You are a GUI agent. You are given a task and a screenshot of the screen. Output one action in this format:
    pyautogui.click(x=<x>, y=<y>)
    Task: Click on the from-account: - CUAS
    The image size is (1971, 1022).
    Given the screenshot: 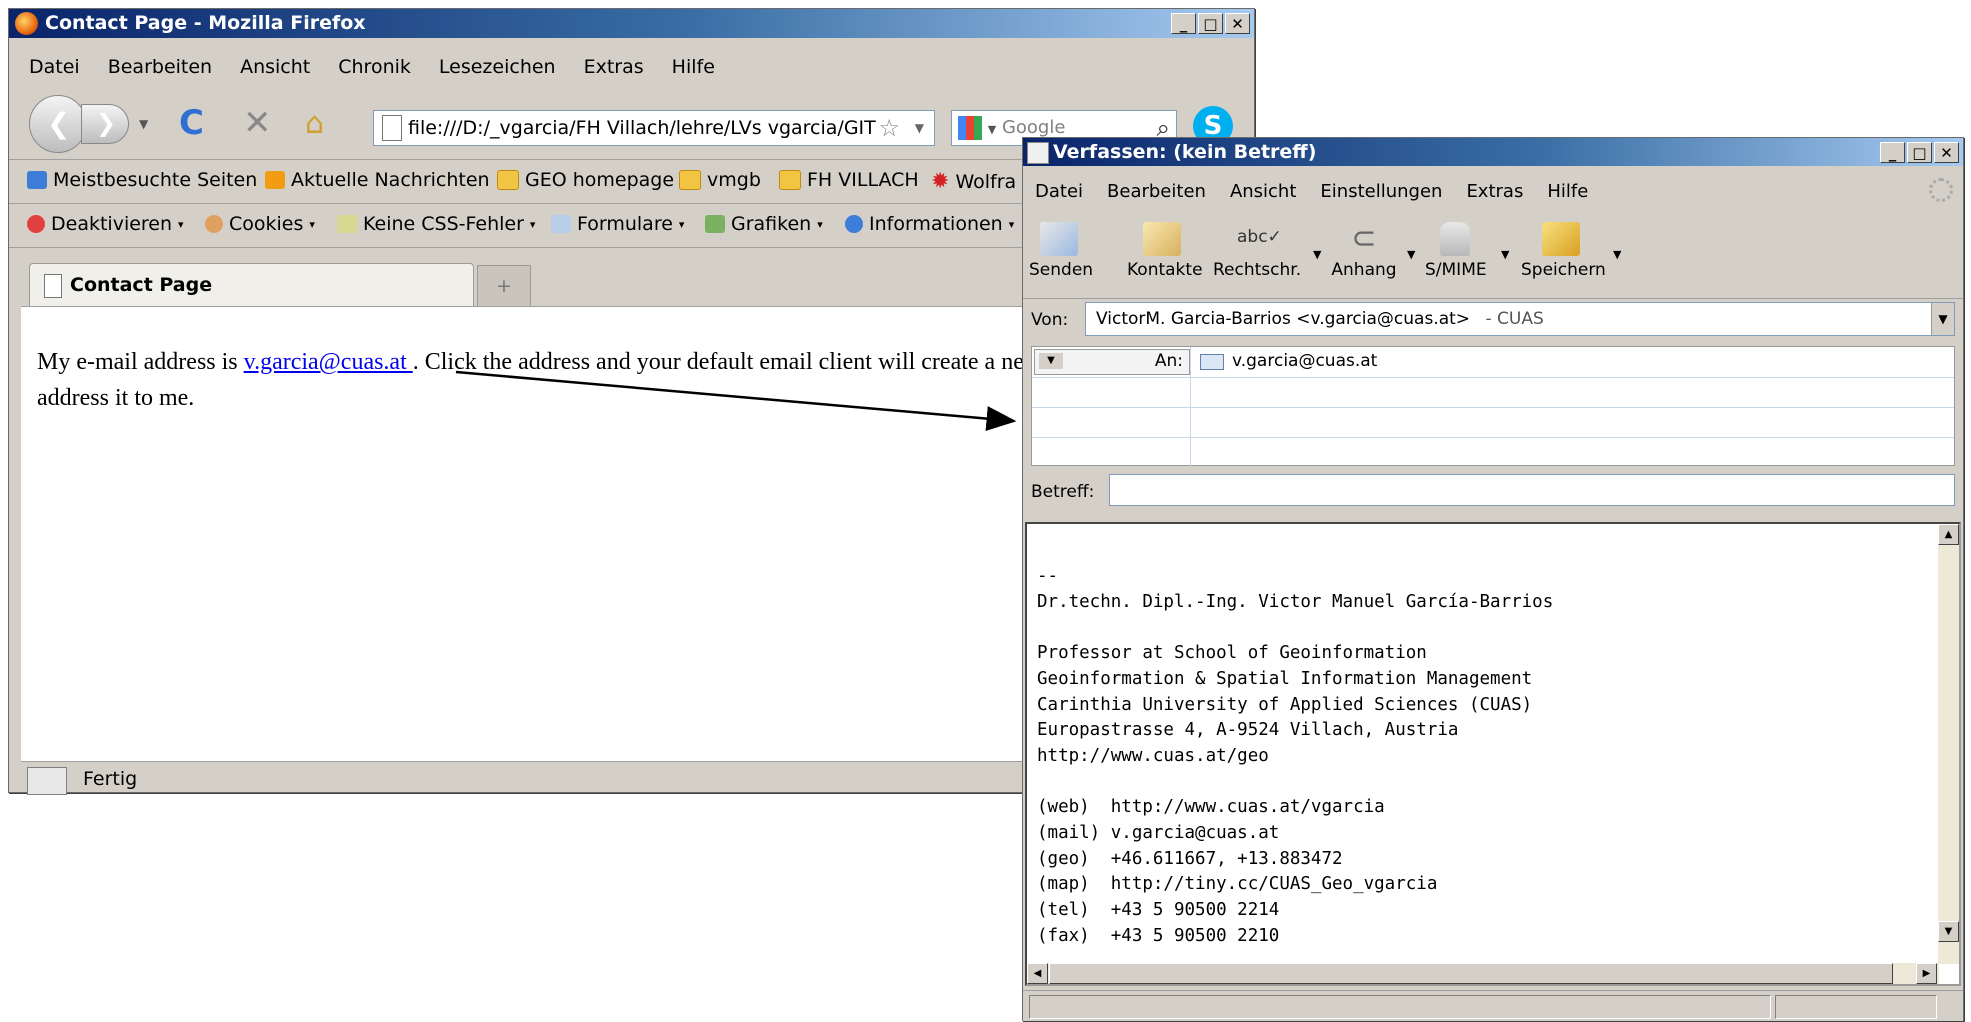 What is the action you would take?
    pyautogui.click(x=1514, y=319)
    